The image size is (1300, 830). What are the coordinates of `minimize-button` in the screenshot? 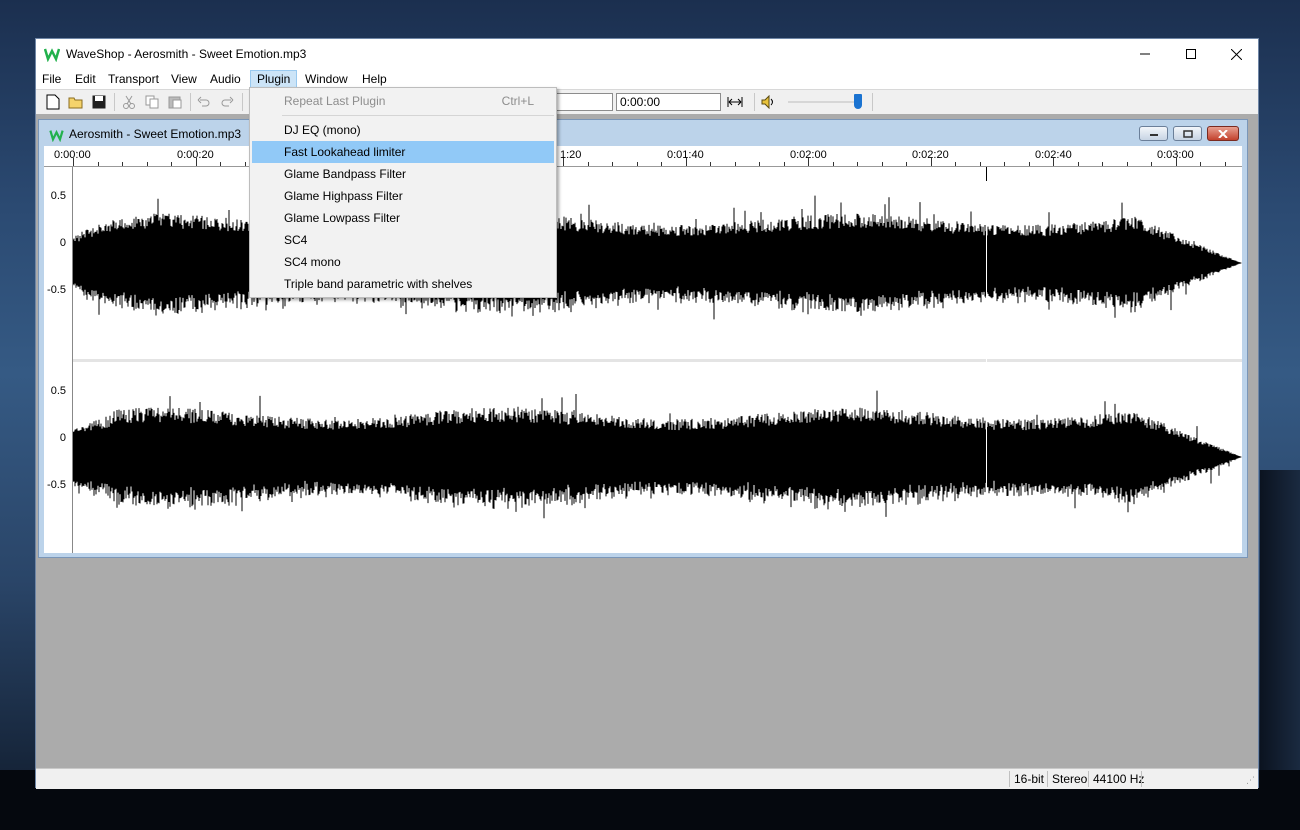 It's located at (1145, 54).